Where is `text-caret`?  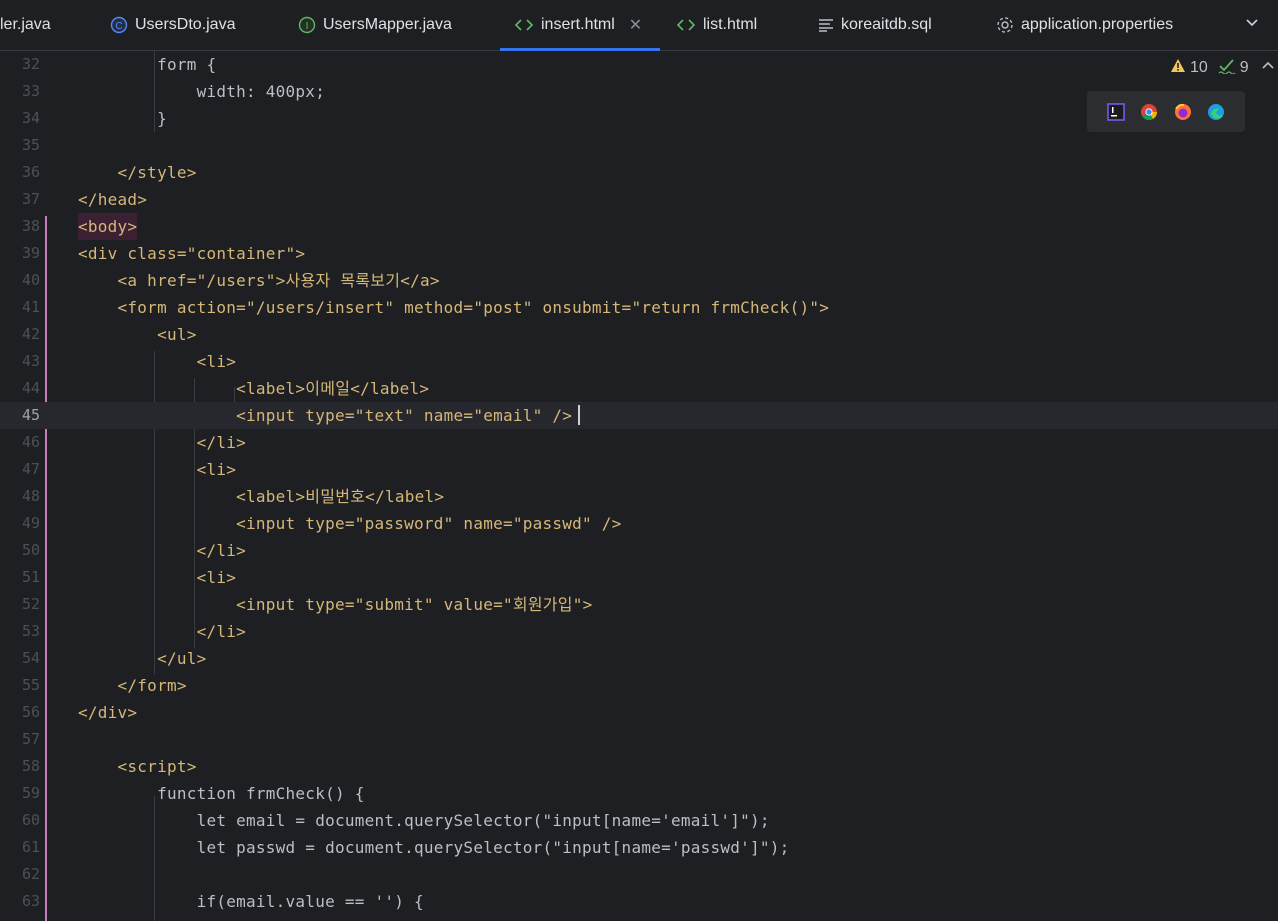 text-caret is located at coordinates (579, 415).